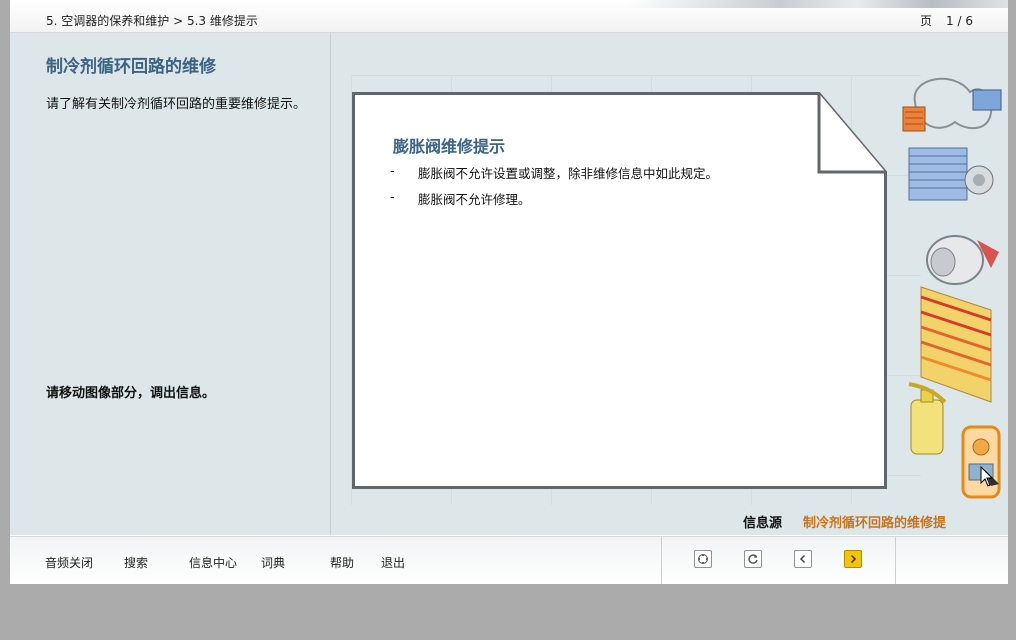  I want to click on condenser-component-icon, so click(951, 174).